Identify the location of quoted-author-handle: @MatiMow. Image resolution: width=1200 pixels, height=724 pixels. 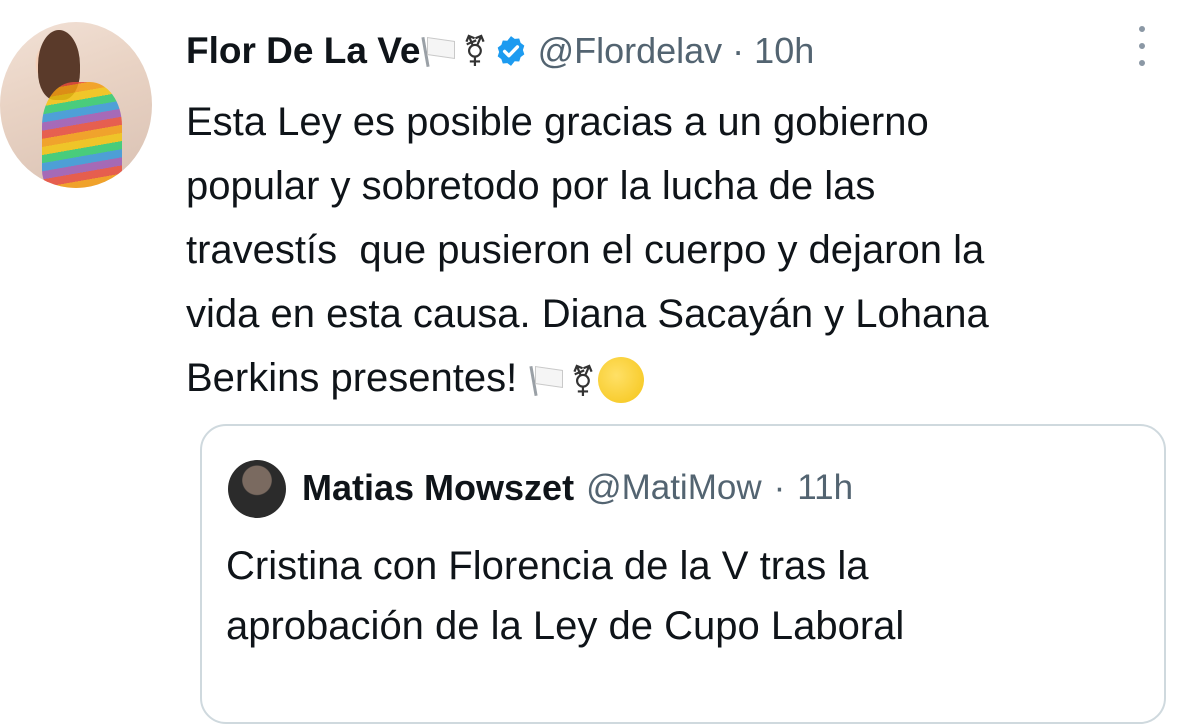
(674, 488).